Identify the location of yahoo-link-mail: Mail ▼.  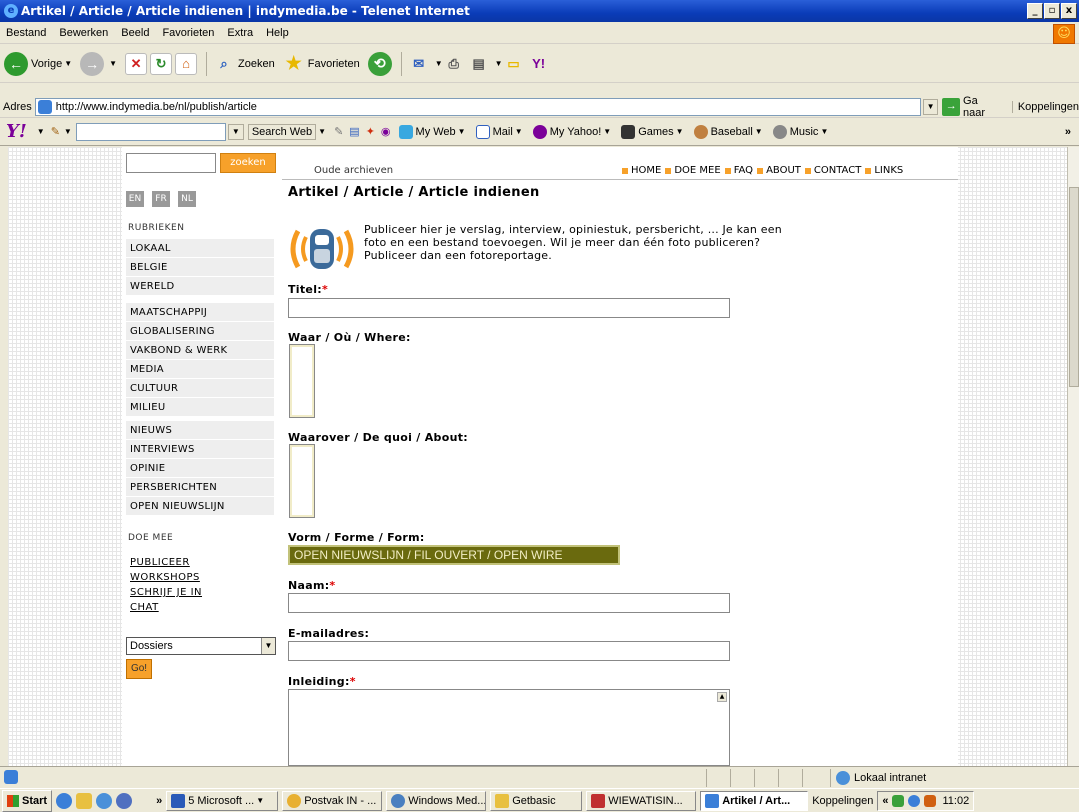
(499, 131).